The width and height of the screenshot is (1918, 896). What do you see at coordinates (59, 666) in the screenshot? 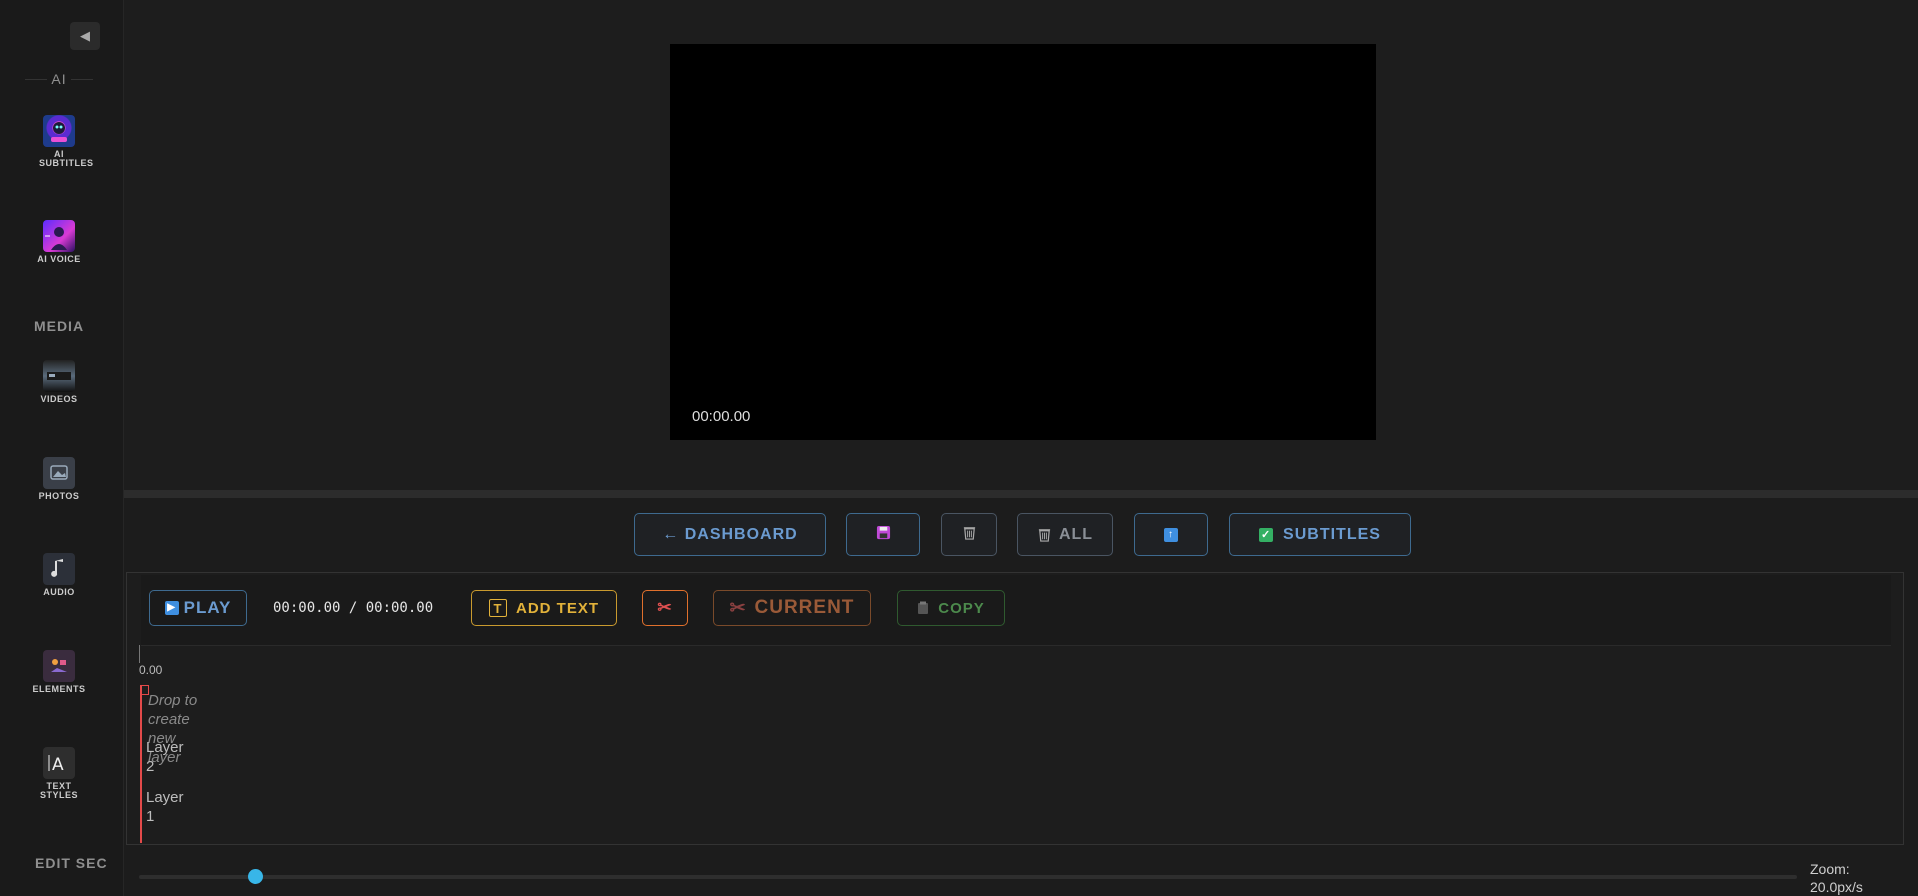
I see `elements-icon` at bounding box center [59, 666].